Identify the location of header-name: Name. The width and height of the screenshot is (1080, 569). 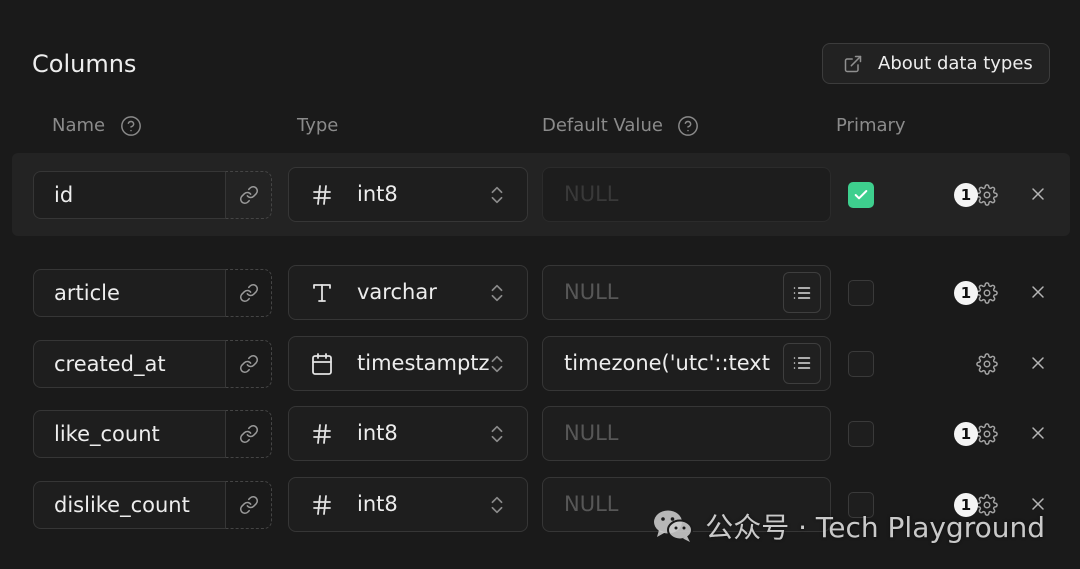
(79, 125).